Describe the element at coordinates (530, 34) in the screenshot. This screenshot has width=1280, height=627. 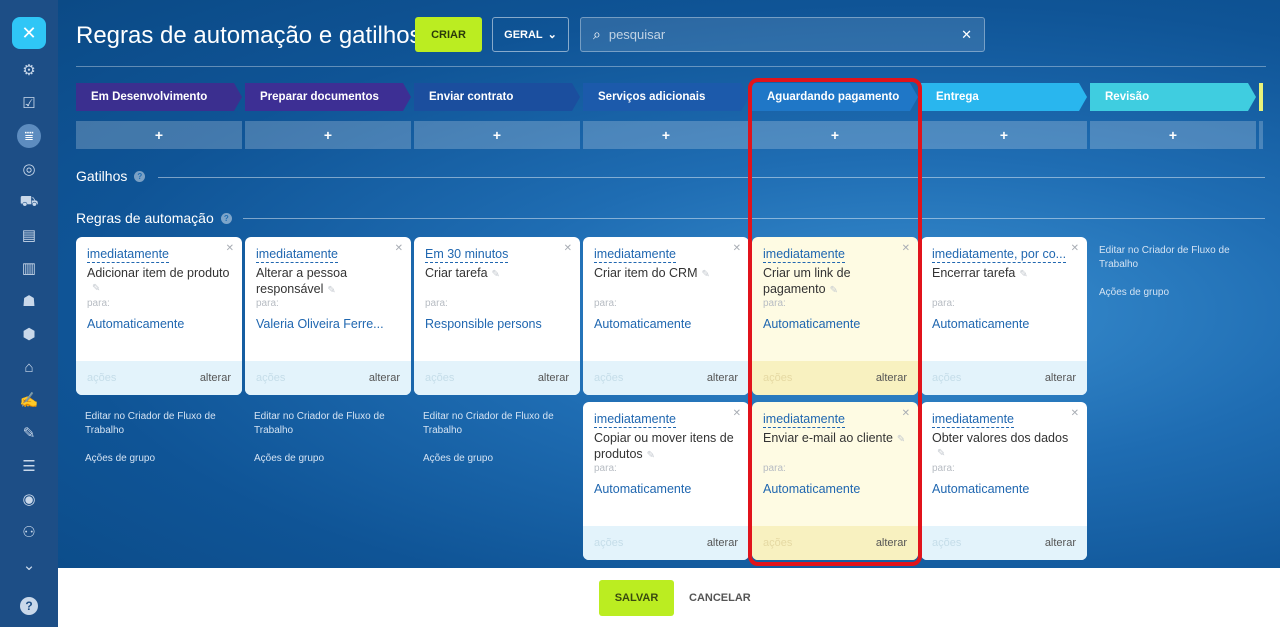
I see `filter-dropdown: GERAL ⌄` at that location.